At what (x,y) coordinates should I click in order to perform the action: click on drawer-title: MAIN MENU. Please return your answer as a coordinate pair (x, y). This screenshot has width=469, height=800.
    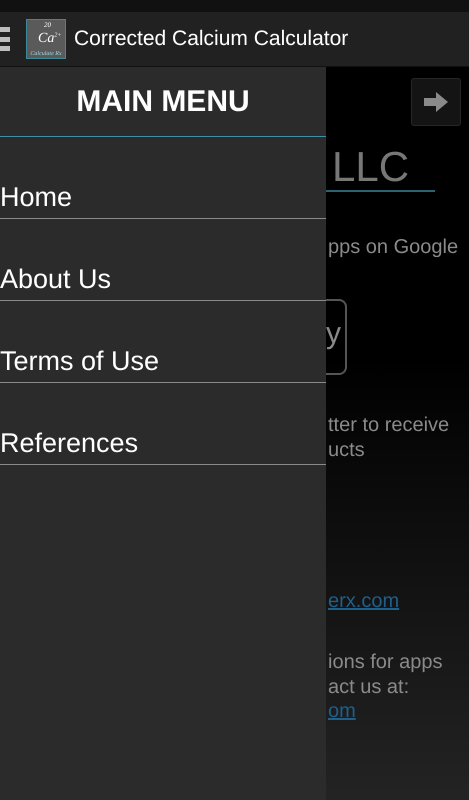
    Looking at the image, I should click on (163, 102).